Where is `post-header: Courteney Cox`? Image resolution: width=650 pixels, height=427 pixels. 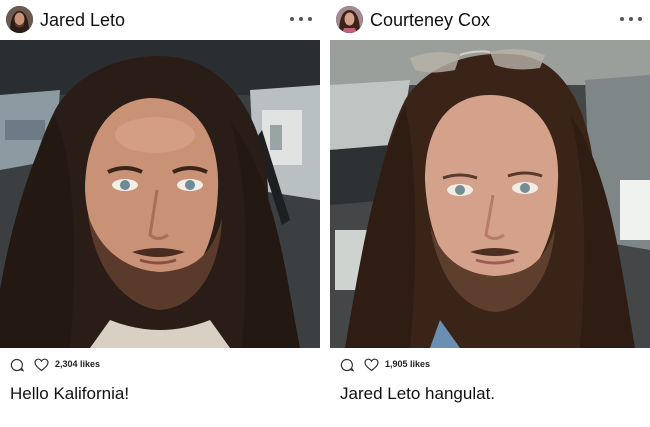 post-header: Courteney Cox is located at coordinates (490, 20).